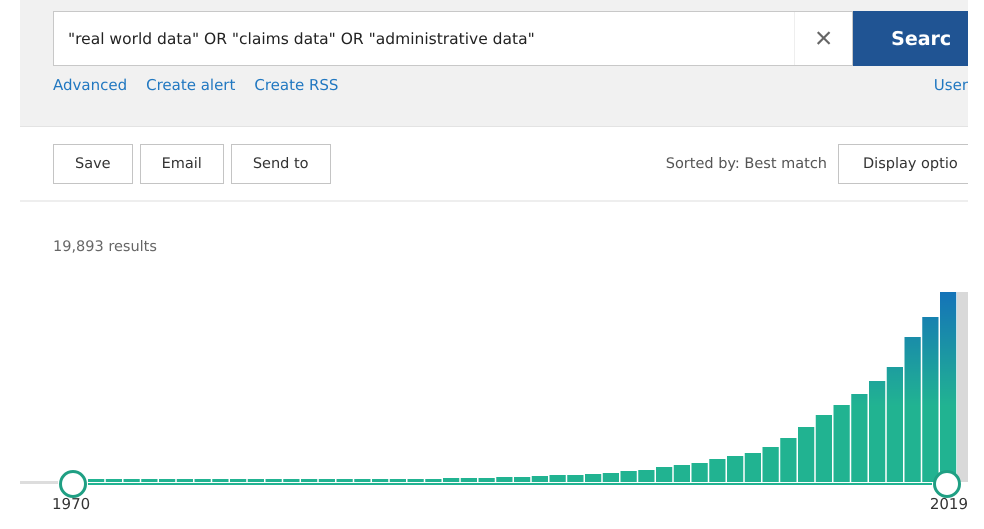  What do you see at coordinates (182, 164) in the screenshot?
I see `action-button: Email` at bounding box center [182, 164].